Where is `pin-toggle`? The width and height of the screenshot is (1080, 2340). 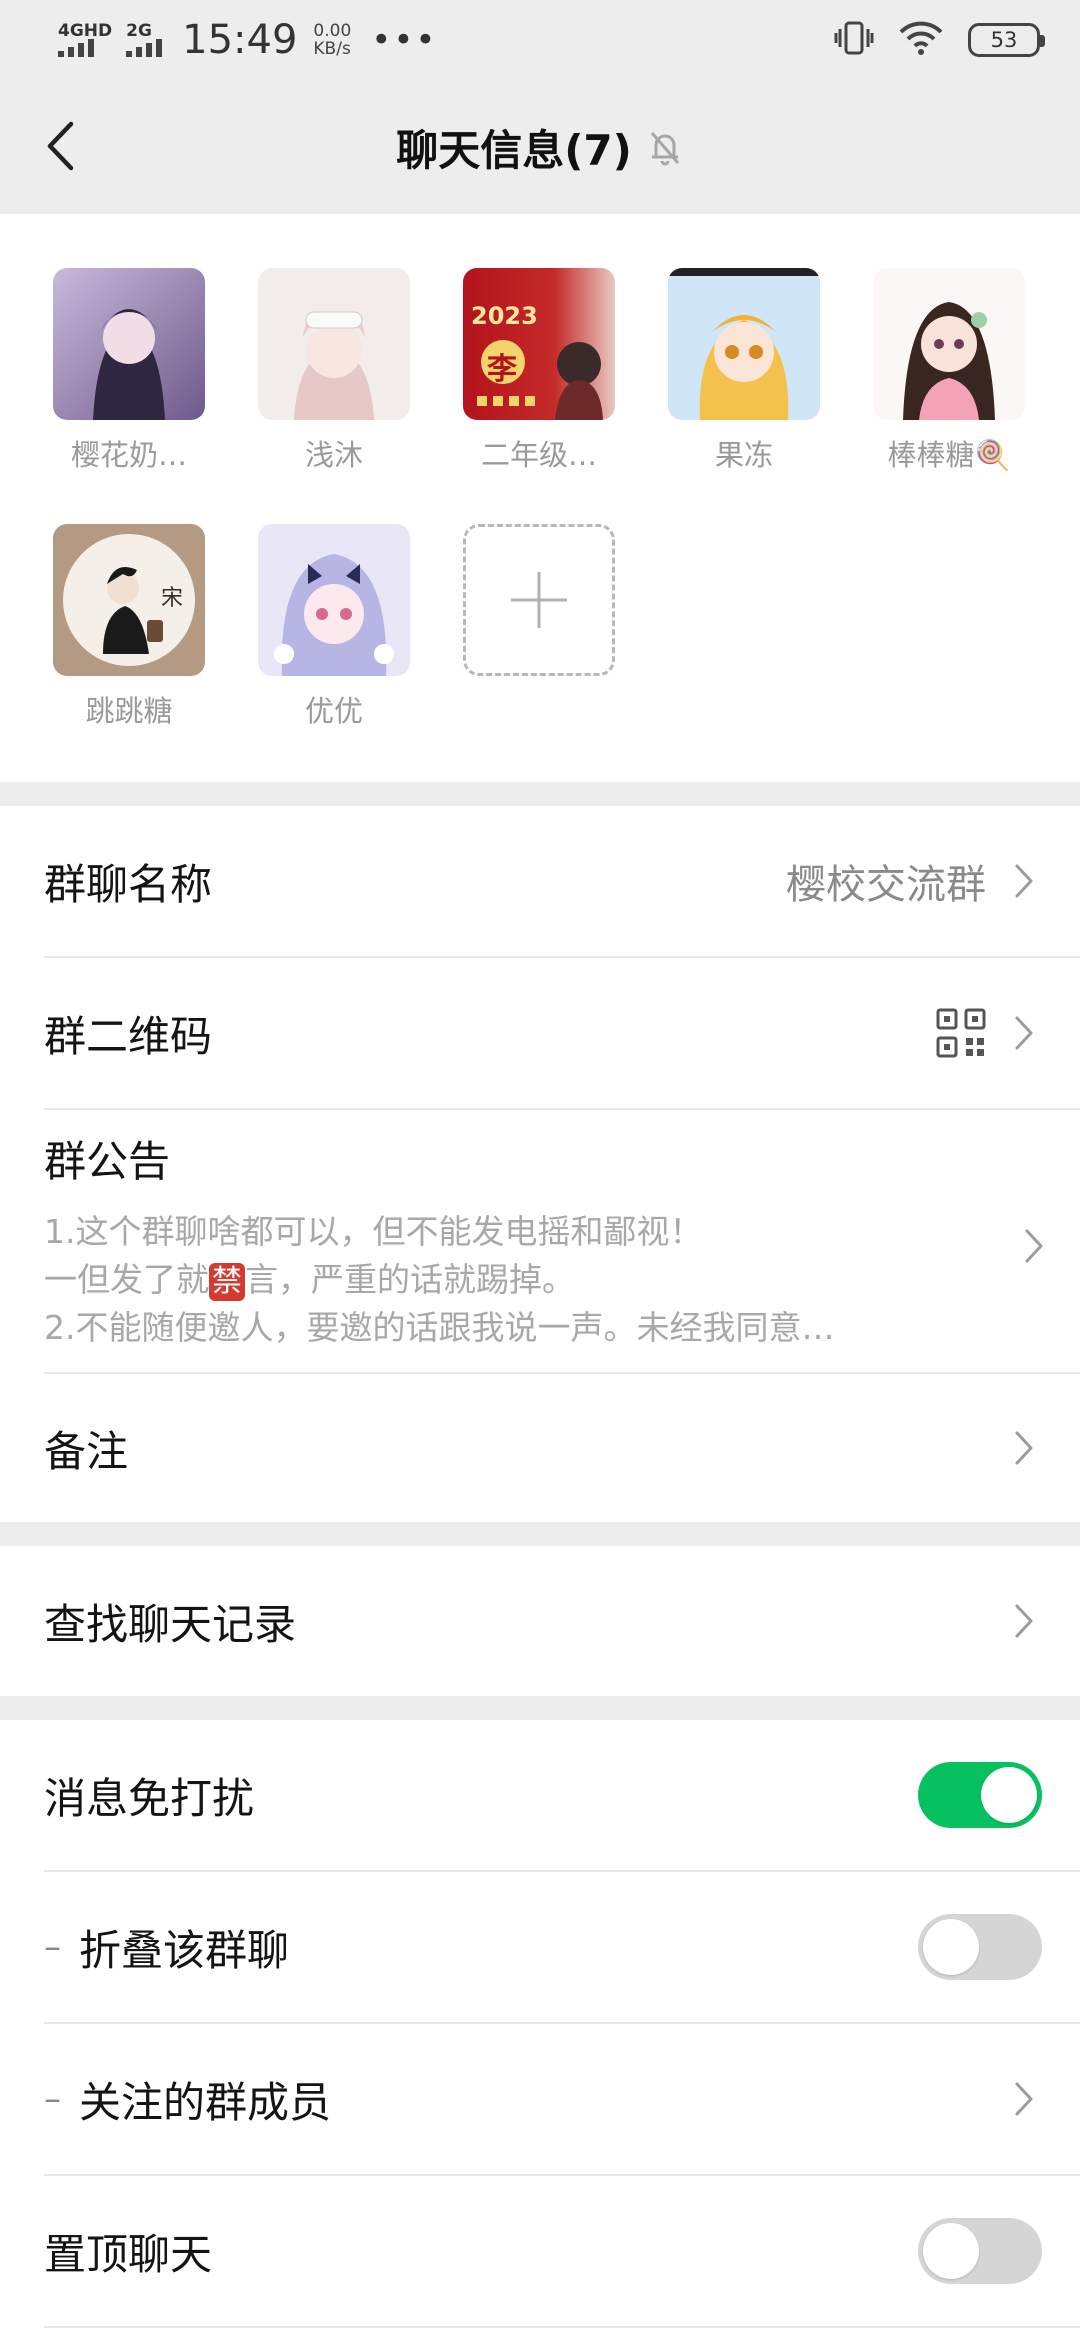 pin-toggle is located at coordinates (980, 2251).